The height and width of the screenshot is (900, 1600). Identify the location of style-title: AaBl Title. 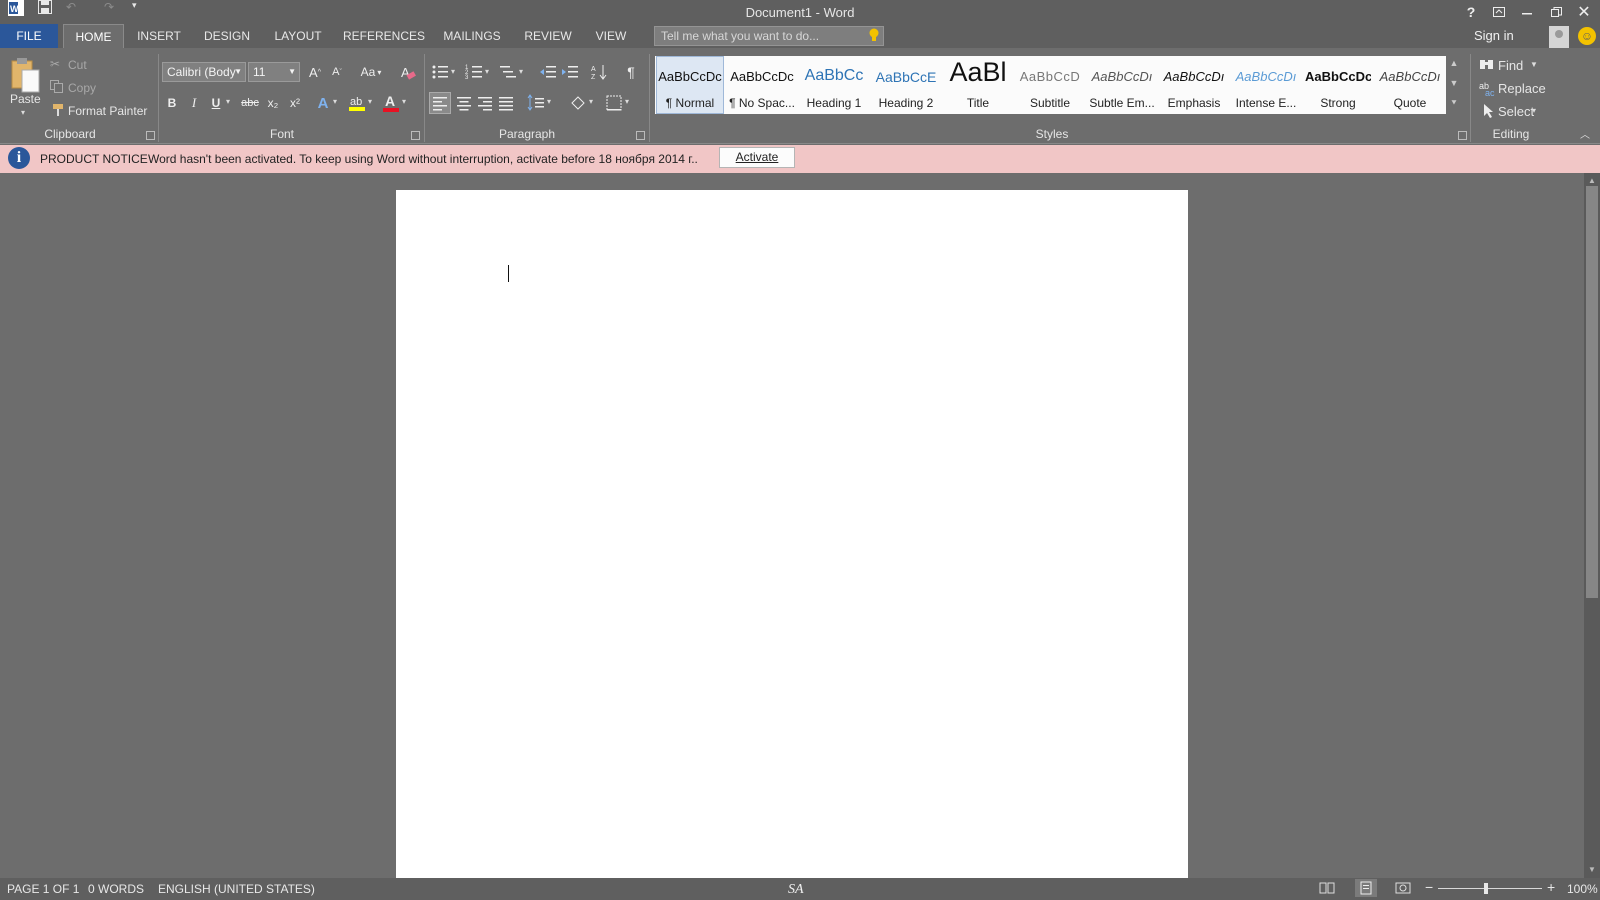
(978, 85).